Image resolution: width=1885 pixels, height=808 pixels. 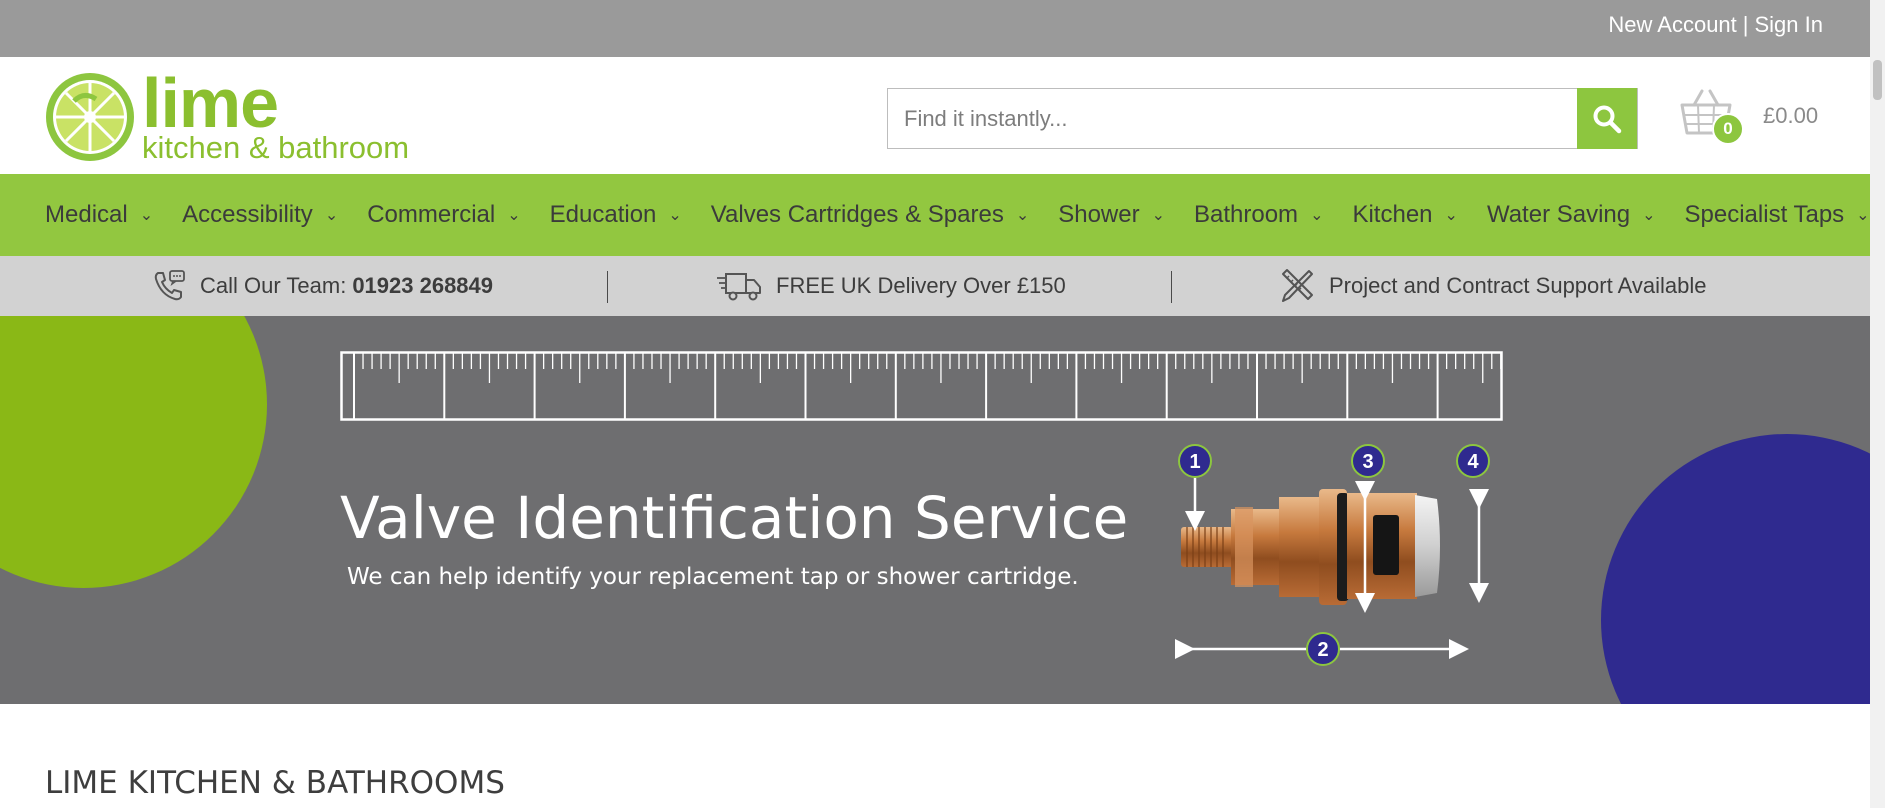 I want to click on hero-title: Valve Identification Service, so click(x=734, y=518).